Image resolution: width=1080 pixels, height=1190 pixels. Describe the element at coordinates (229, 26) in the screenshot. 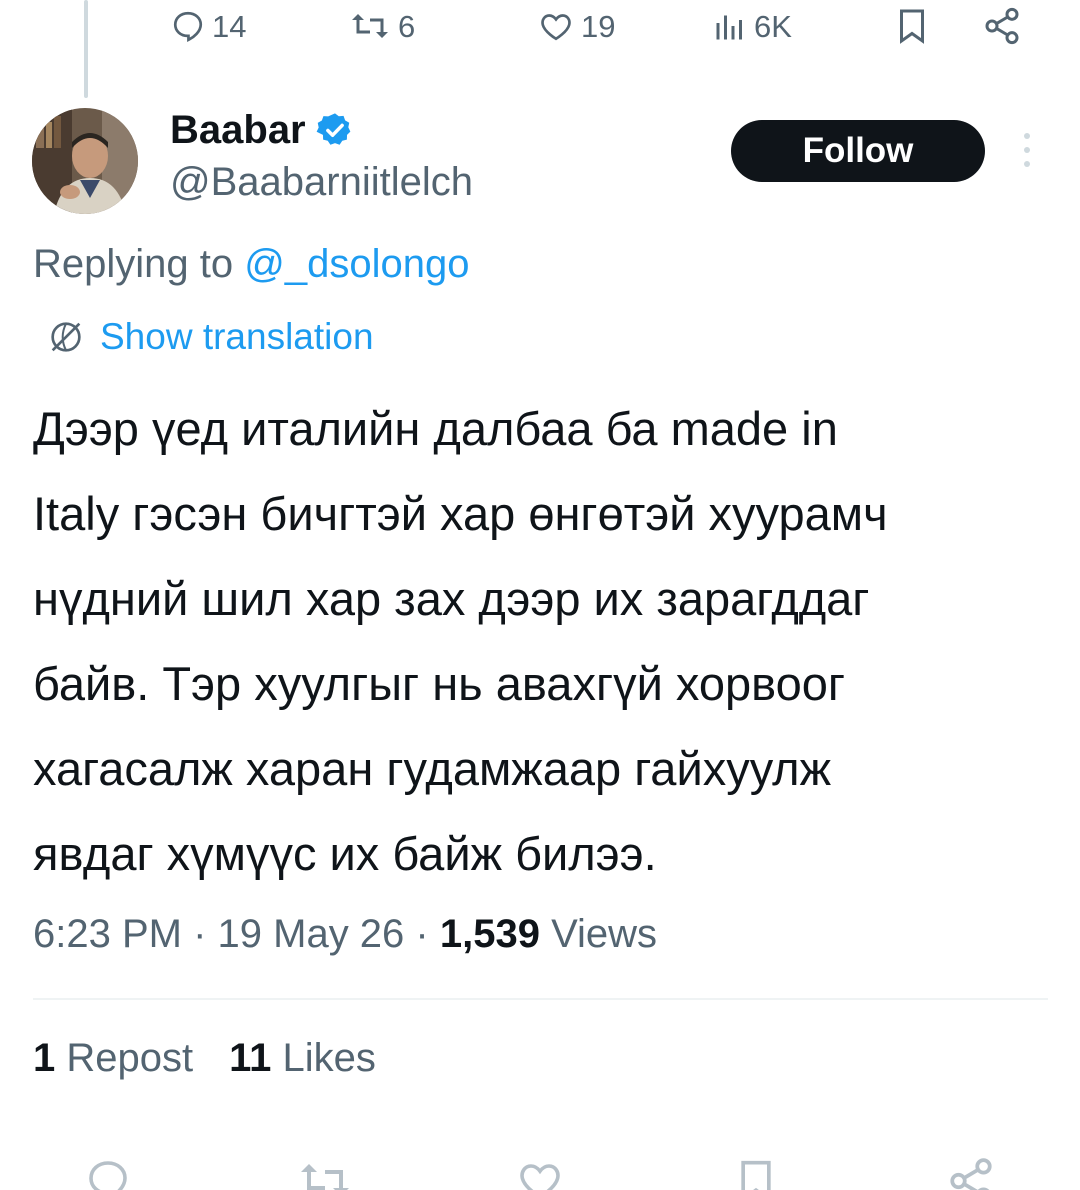

I see `reply-count: 14` at that location.